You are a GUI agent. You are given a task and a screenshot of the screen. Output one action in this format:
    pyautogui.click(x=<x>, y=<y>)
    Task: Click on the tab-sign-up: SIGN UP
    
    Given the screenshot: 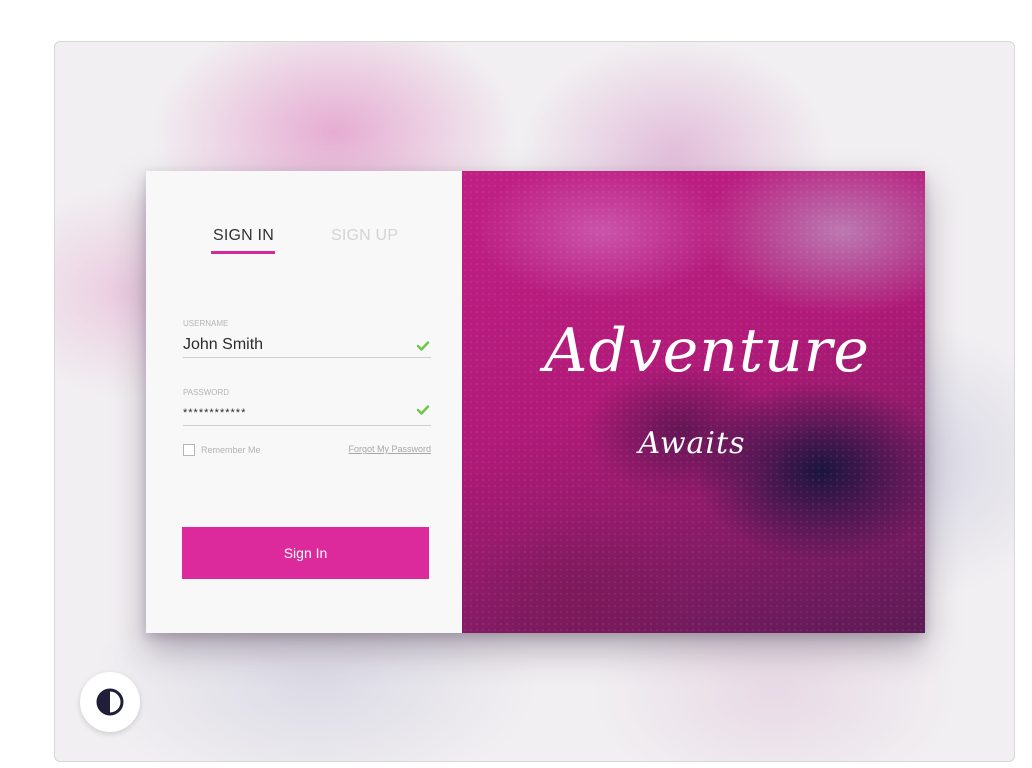 What is the action you would take?
    pyautogui.click(x=364, y=236)
    